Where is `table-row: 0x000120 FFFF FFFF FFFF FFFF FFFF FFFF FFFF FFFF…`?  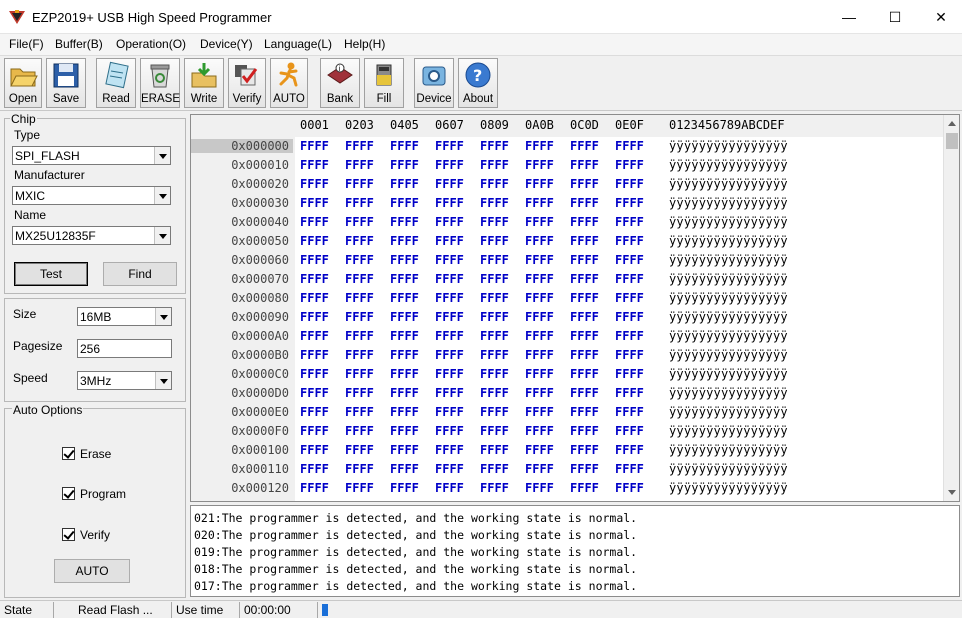 table-row: 0x000120 FFFF FFFF FFFF FFFF FFFF FFFF FFFF FFFF… is located at coordinates (567, 490).